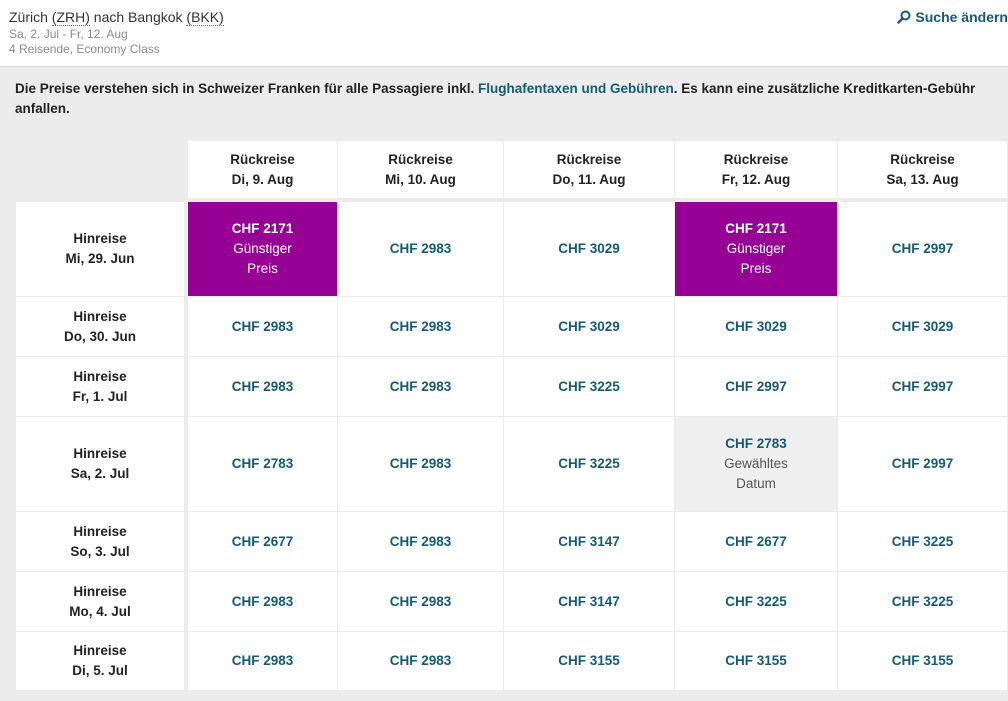  Describe the element at coordinates (262, 169) in the screenshot. I see `return-date-header-1: Rückreise Di, 9. Aug` at that location.